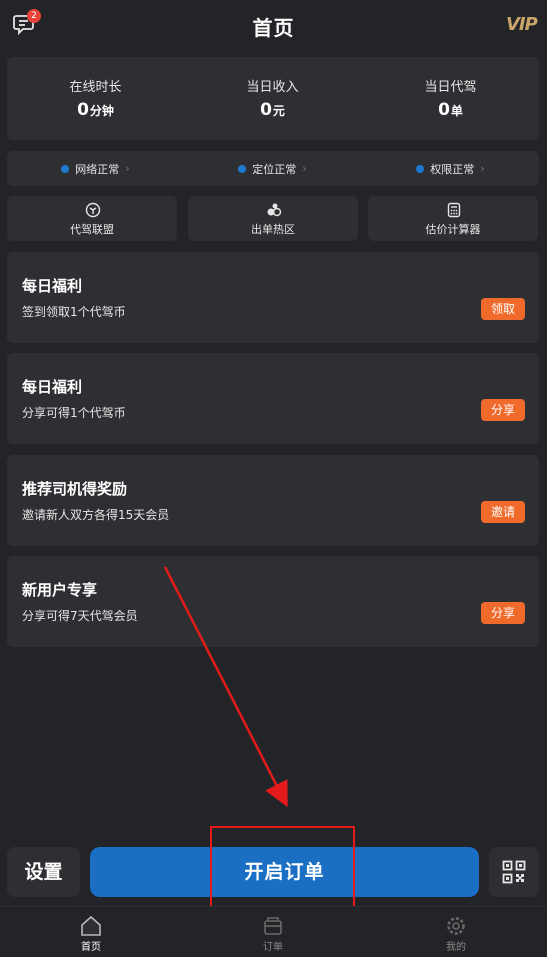 The height and width of the screenshot is (957, 547). I want to click on qr-code-icon, so click(514, 872).